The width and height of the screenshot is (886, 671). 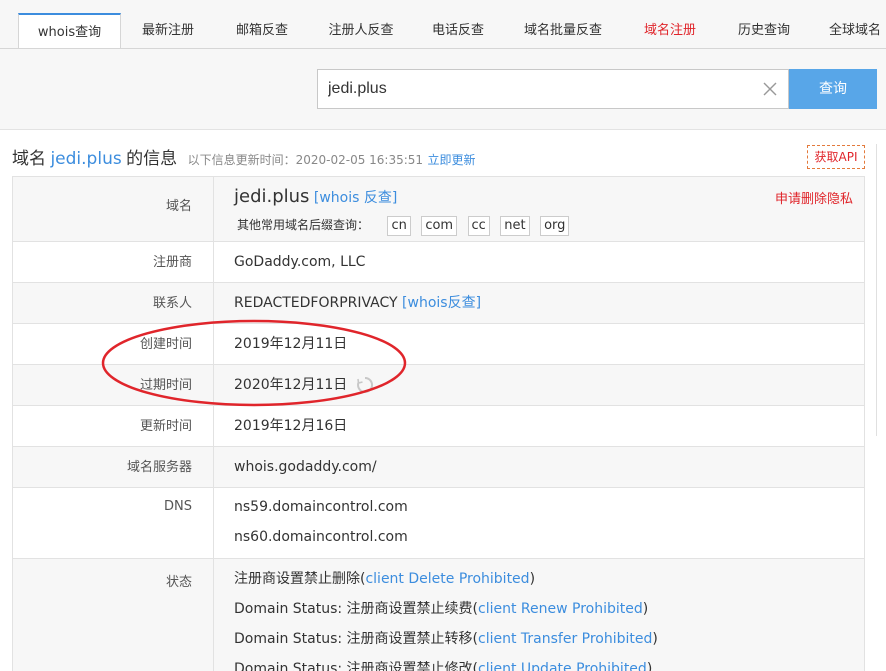 I want to click on clear-icon, so click(x=770, y=89).